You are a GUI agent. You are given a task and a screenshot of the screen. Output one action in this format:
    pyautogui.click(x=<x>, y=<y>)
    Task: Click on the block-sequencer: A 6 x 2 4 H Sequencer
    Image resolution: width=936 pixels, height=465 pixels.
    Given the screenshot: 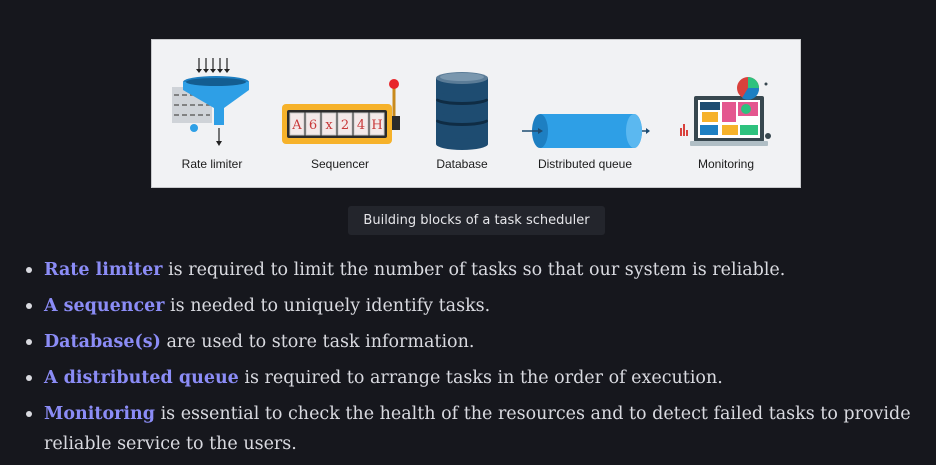 What is the action you would take?
    pyautogui.click(x=340, y=113)
    